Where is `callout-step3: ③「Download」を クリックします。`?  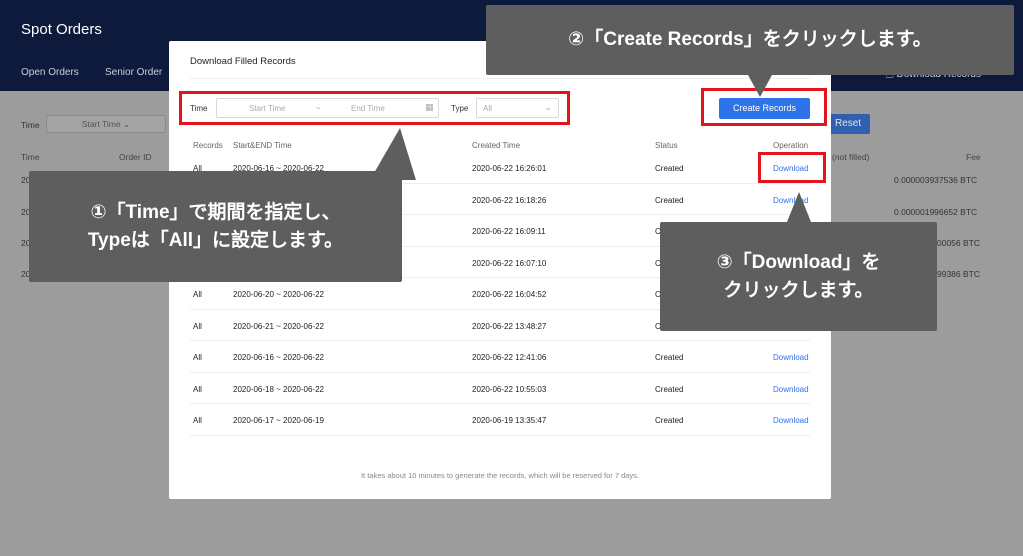
callout-step3: ③「Download」を クリックします。 is located at coordinates (798, 276).